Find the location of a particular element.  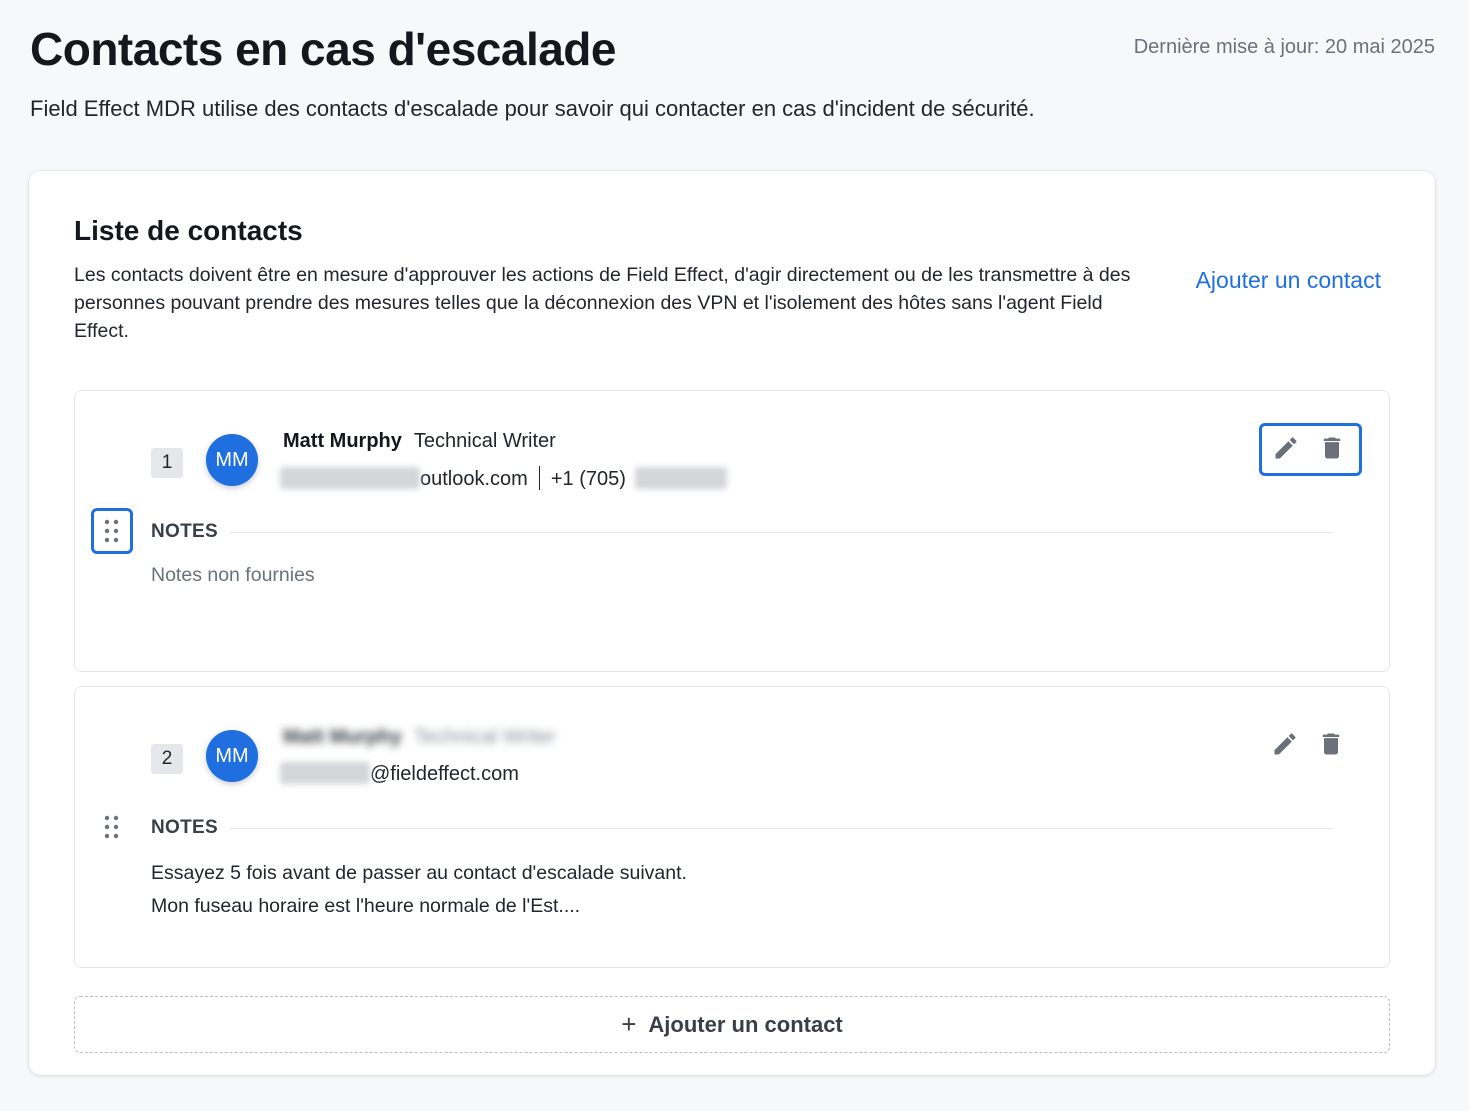

details-separator is located at coordinates (539, 478).